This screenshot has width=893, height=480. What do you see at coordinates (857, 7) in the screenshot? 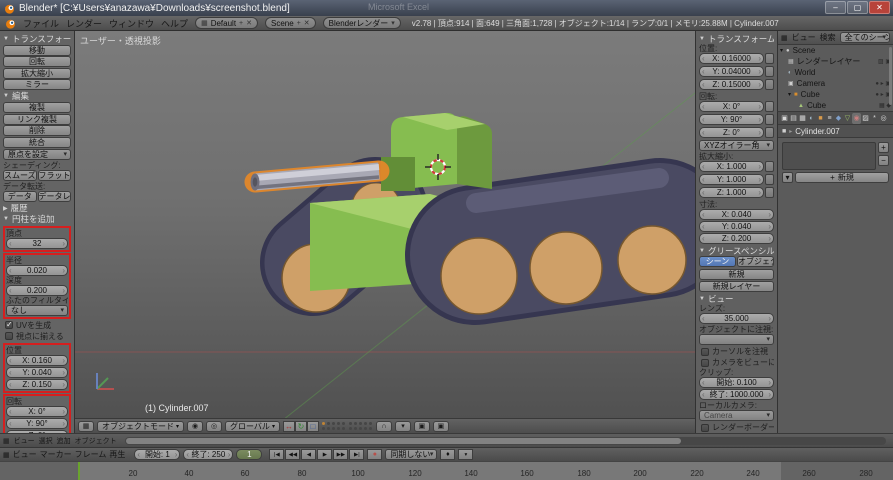
I see `maximize-button: ▢` at bounding box center [857, 7].